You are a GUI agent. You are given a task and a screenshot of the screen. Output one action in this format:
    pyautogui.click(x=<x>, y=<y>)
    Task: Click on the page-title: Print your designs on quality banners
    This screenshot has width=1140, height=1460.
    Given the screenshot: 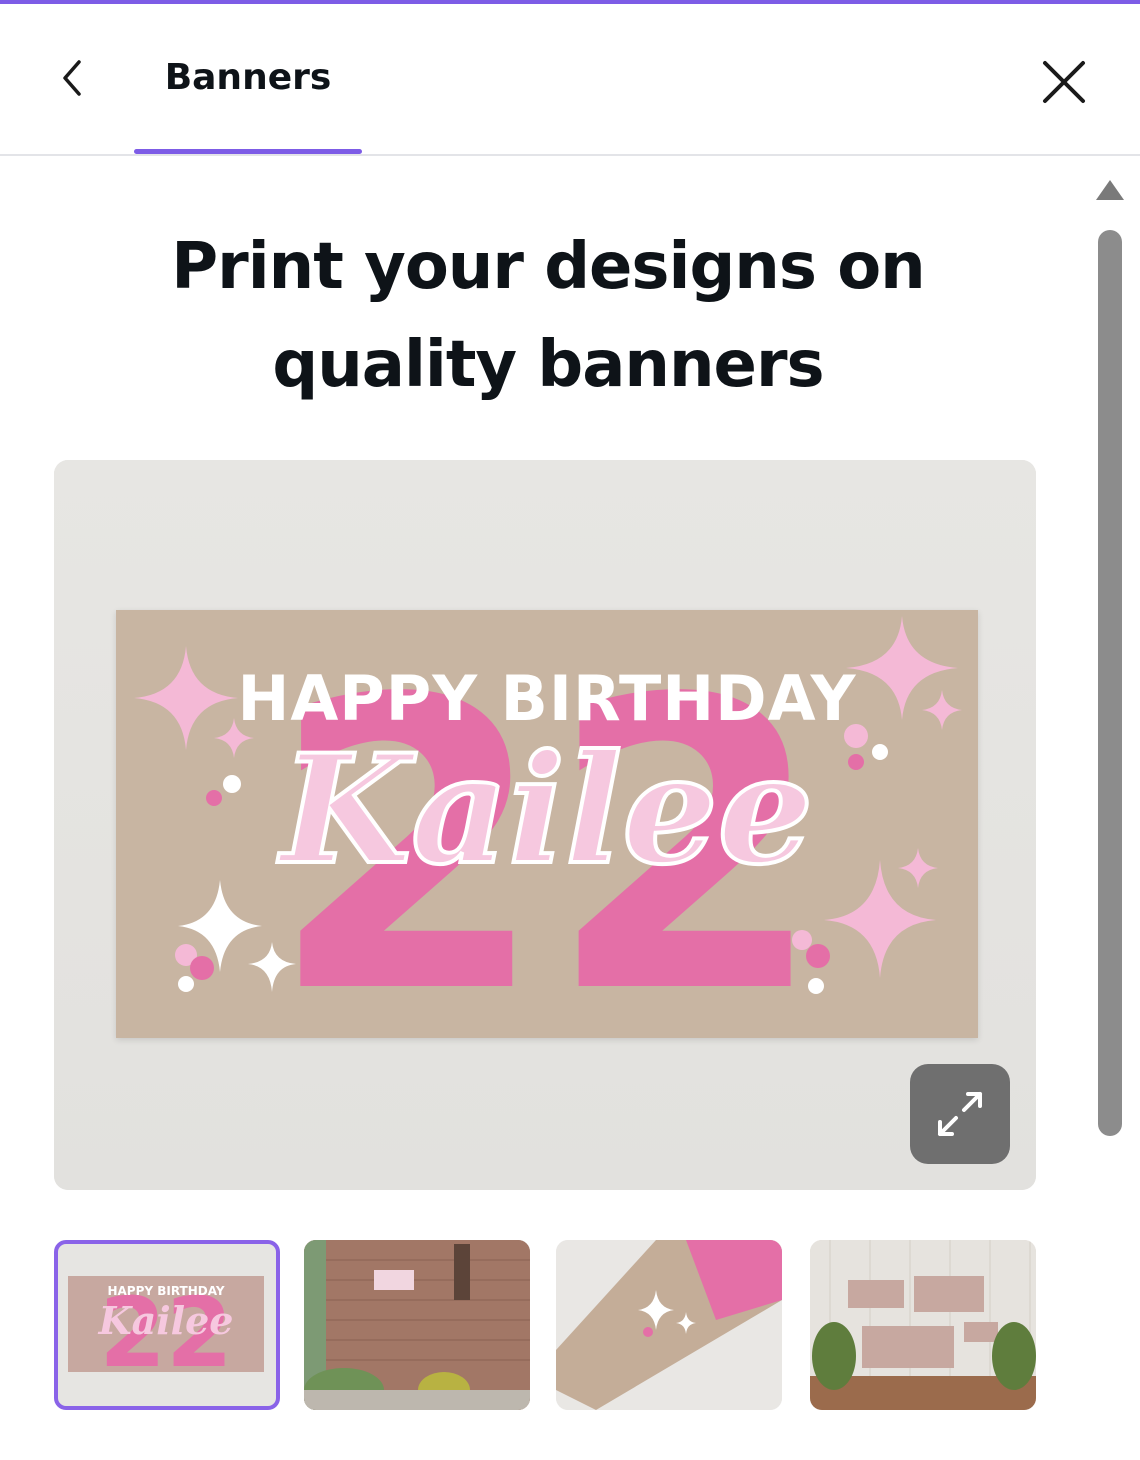 What is the action you would take?
    pyautogui.click(x=548, y=316)
    